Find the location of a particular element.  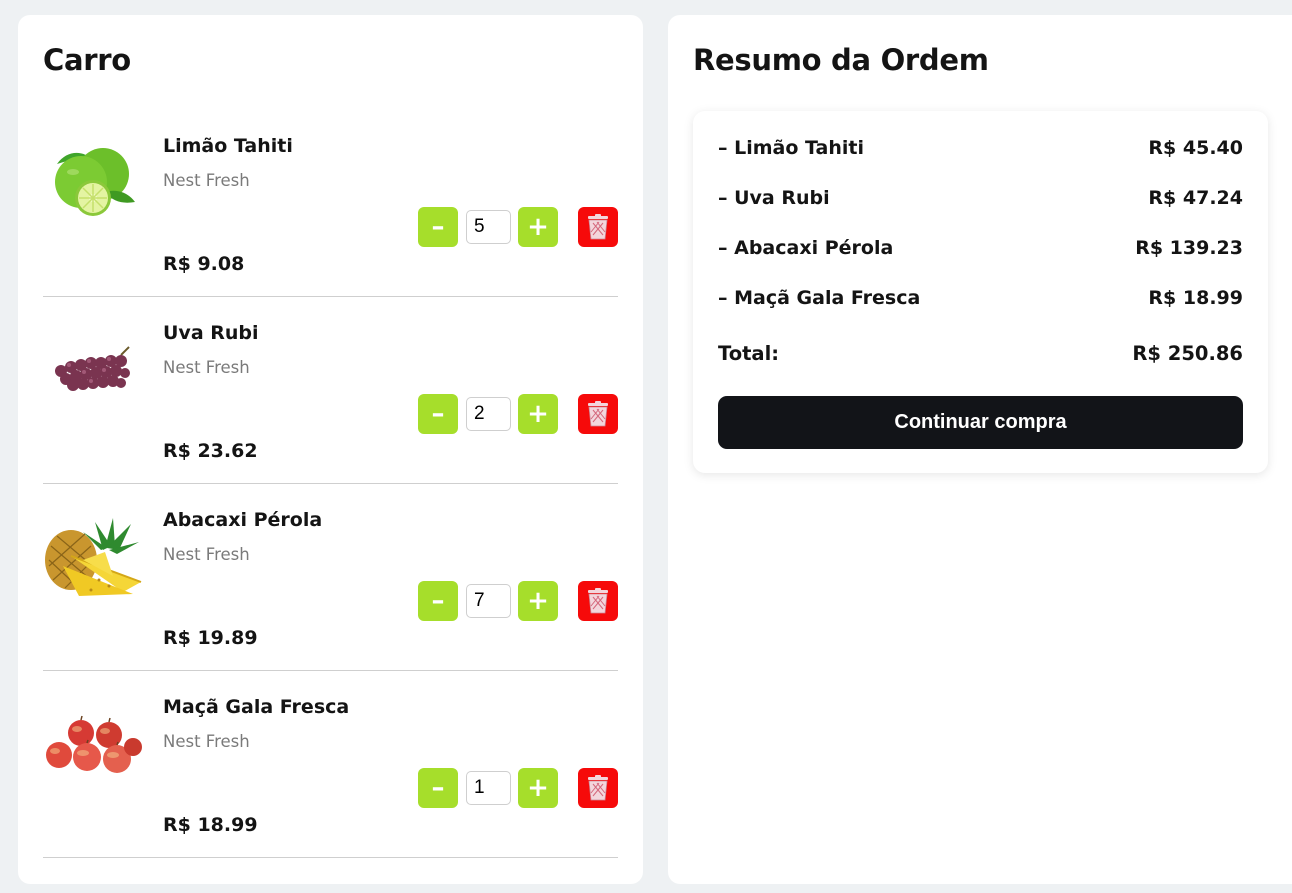

summary-line: – Uva Rubi R$ 47.24 is located at coordinates (980, 200).